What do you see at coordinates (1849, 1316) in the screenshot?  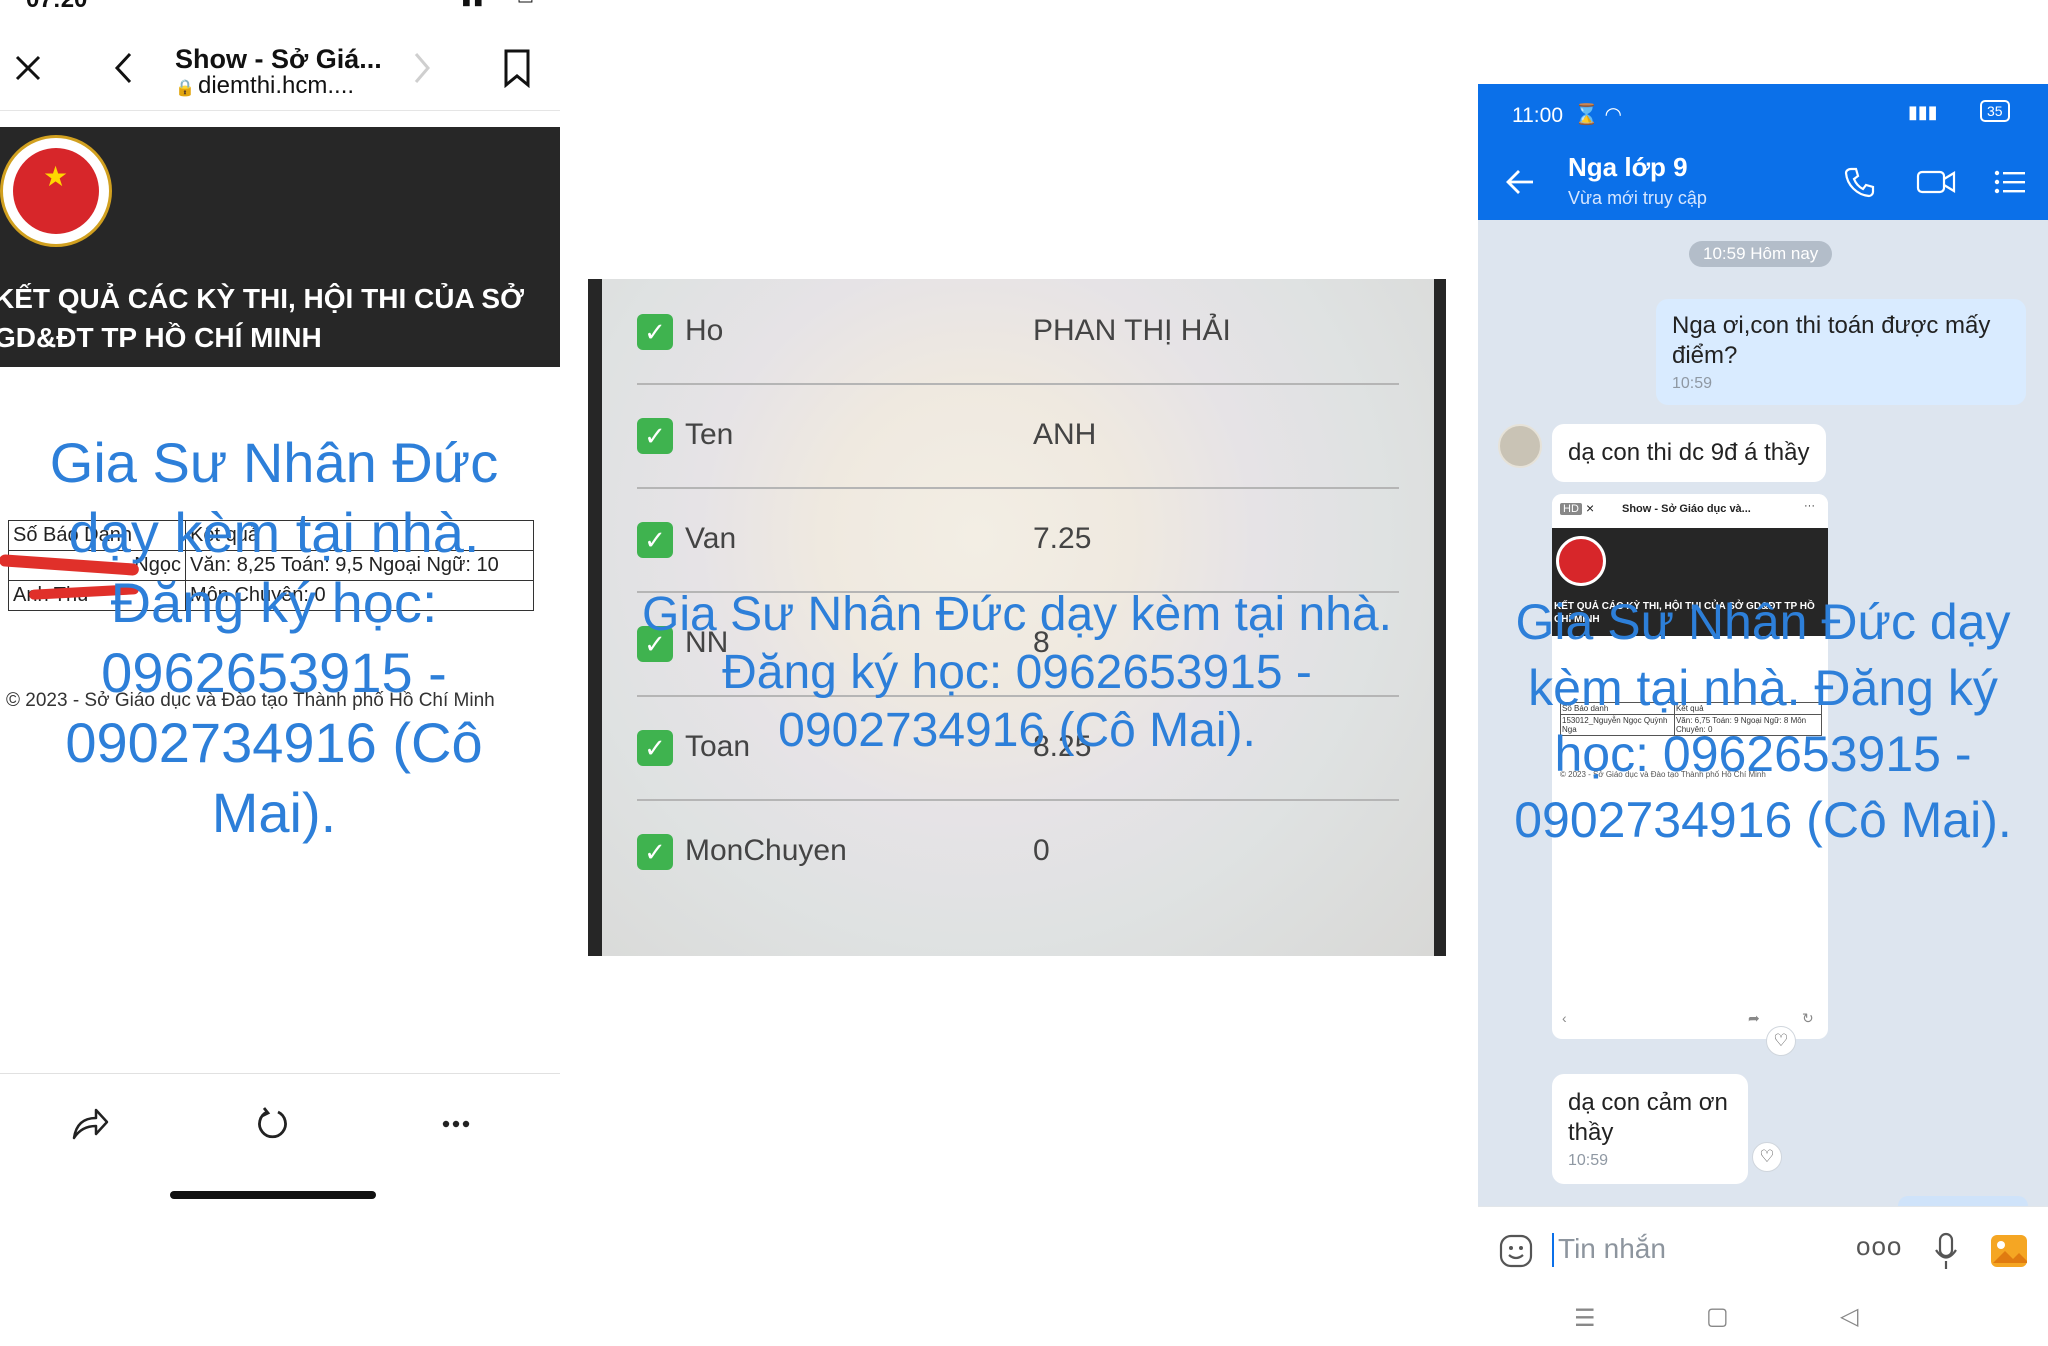 I see `back-triangle-icon: ◁` at bounding box center [1849, 1316].